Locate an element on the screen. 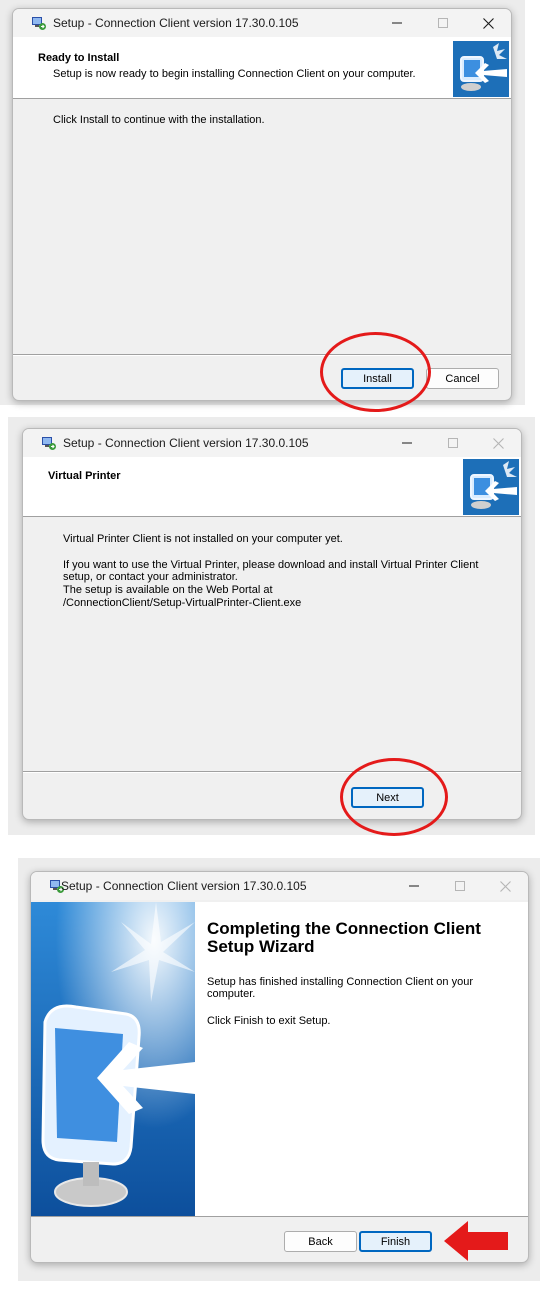 The image size is (543, 1315). back-button: Back is located at coordinates (320, 1241).